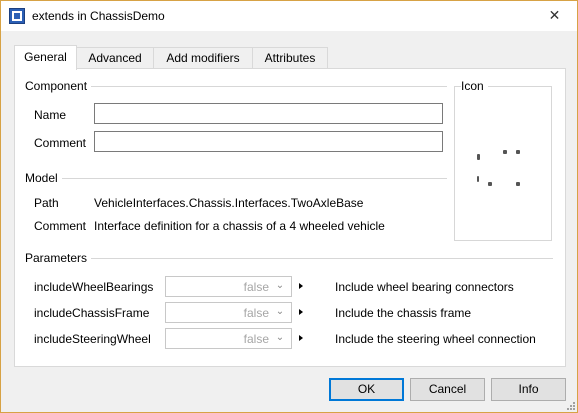 The image size is (578, 413). I want to click on icon-group-label: Icon, so click(474, 86).